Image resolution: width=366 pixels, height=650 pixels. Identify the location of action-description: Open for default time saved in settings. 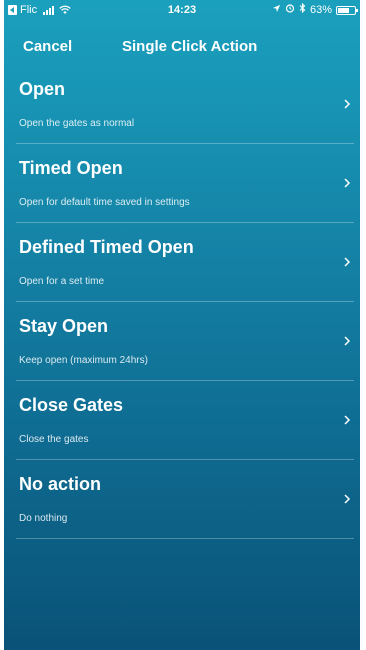
(104, 202).